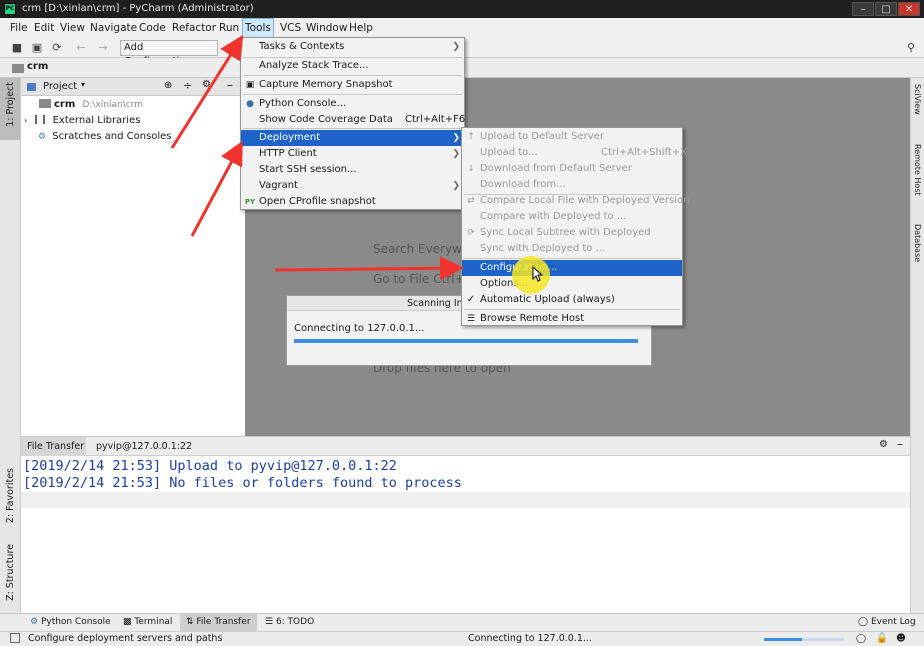 Image resolution: width=924 pixels, height=646 pixels. Describe the element at coordinates (471, 319) in the screenshot. I see `list-icon: ☰` at that location.